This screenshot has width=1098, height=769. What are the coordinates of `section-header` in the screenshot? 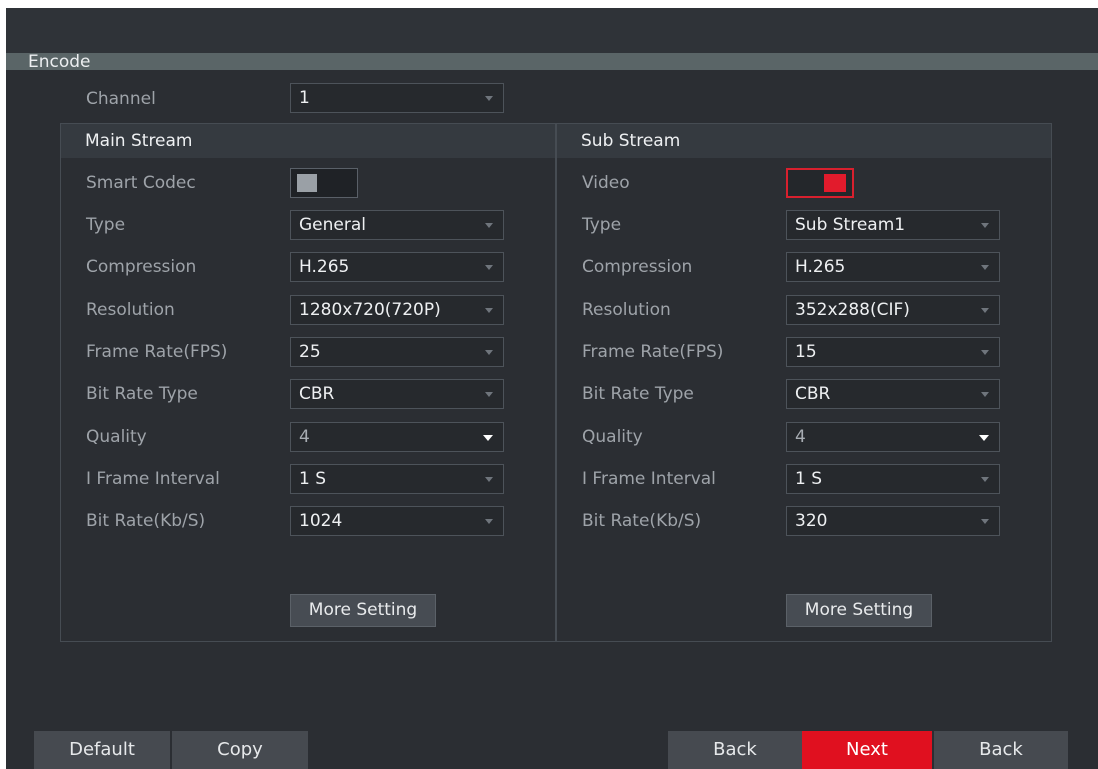 It's located at (552, 61).